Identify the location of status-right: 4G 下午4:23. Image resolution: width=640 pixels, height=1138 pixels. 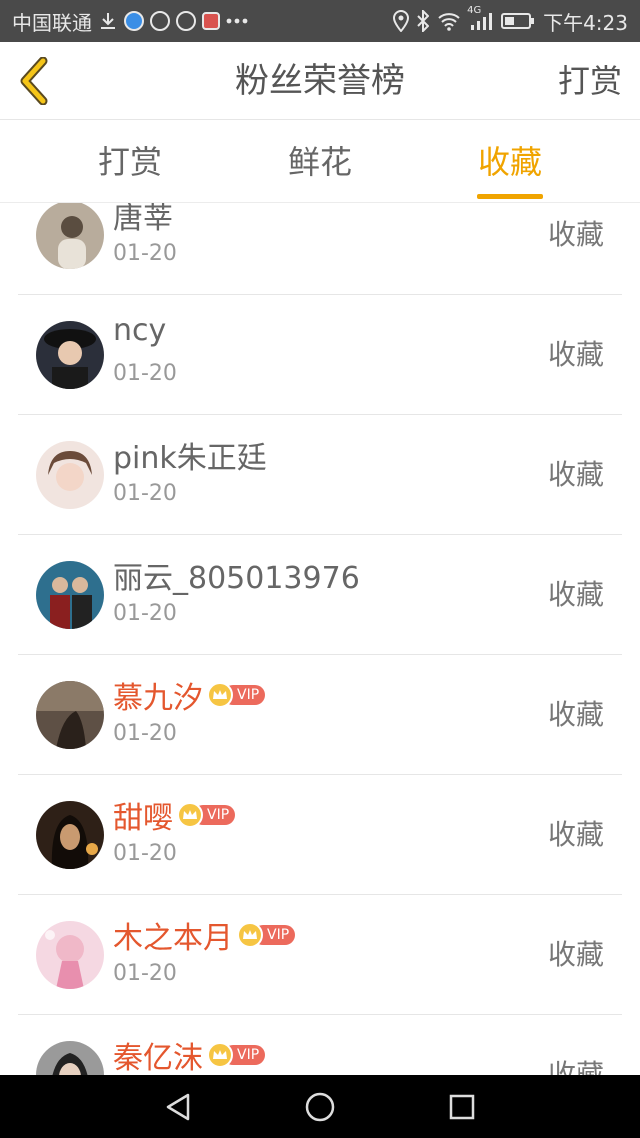
(510, 21).